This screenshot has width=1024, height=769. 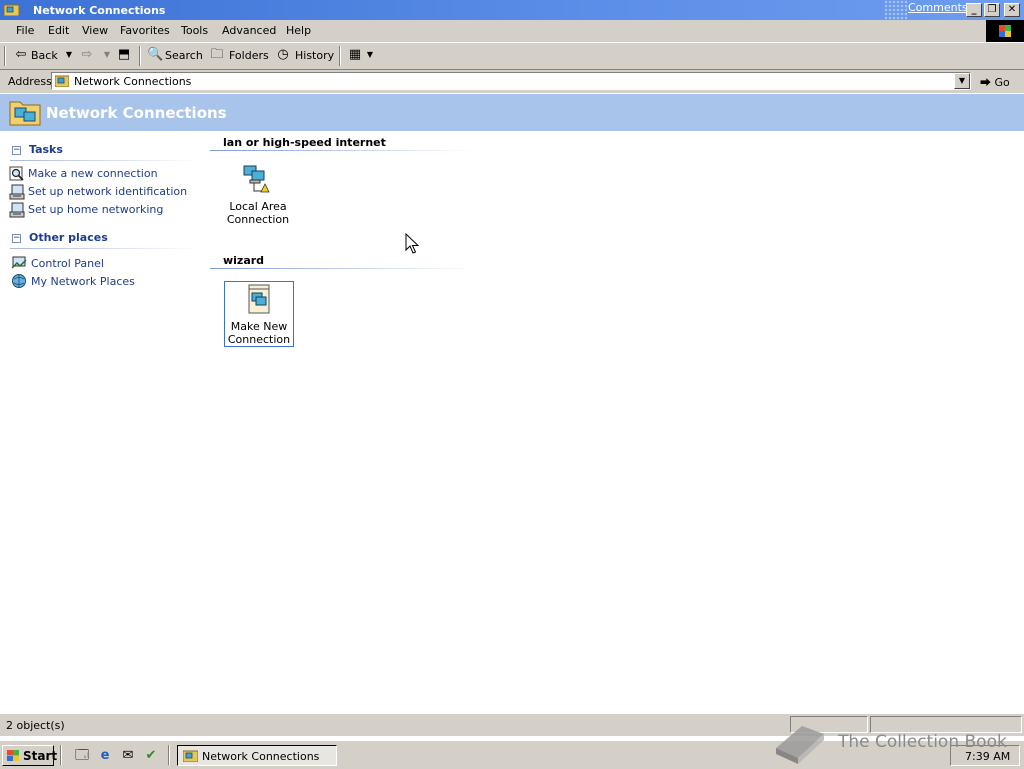 What do you see at coordinates (136, 113) in the screenshot?
I see `page-title: Network Connections` at bounding box center [136, 113].